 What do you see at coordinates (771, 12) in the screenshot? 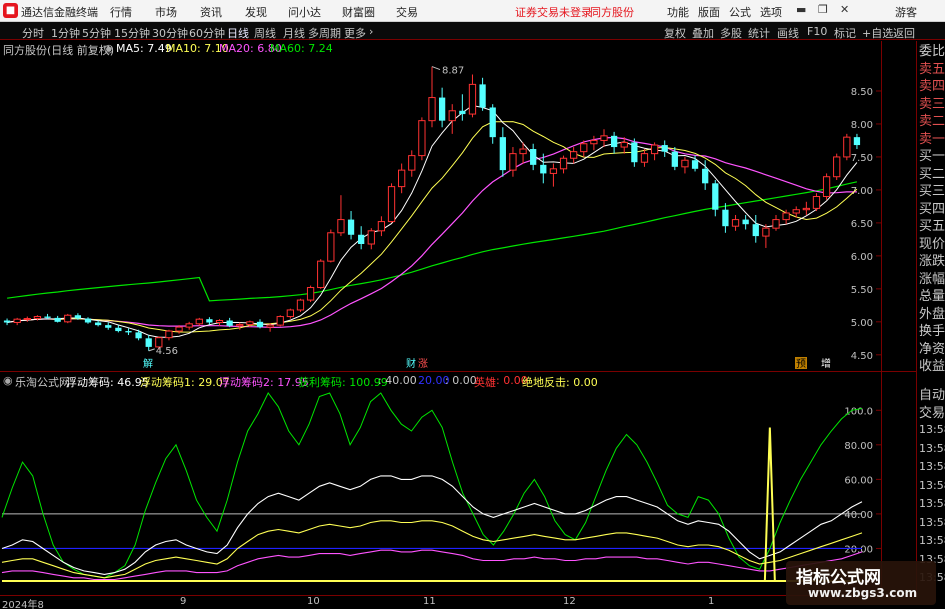
I see `menu-xuanxiang: 选项` at bounding box center [771, 12].